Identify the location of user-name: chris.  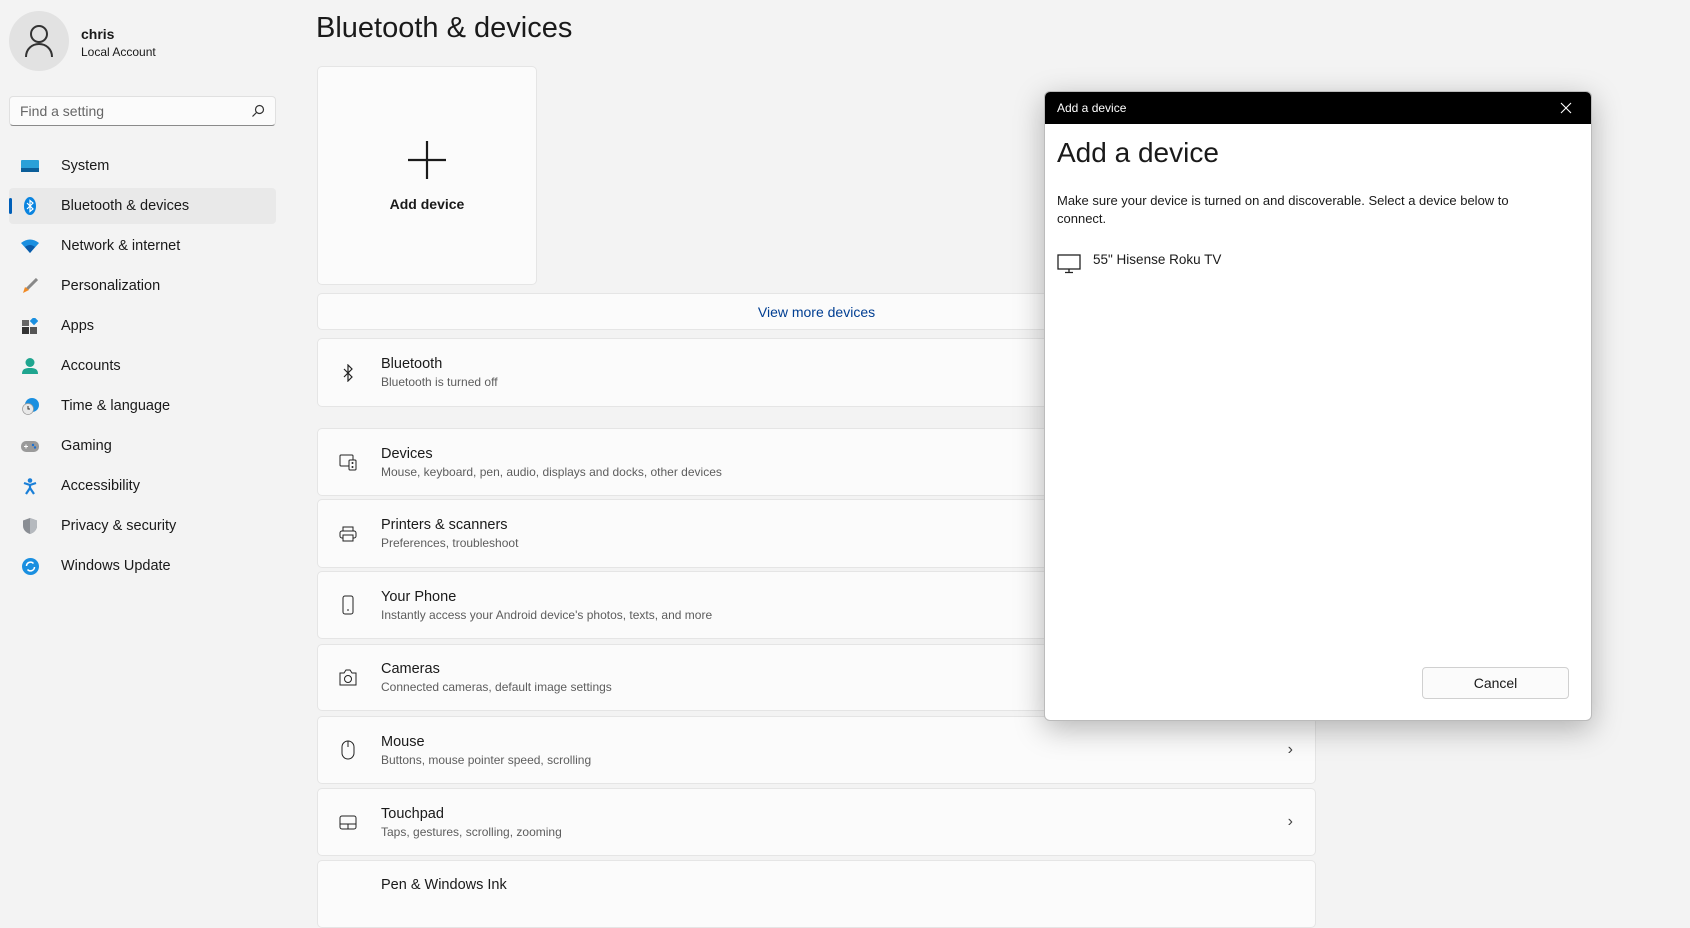
(98, 34).